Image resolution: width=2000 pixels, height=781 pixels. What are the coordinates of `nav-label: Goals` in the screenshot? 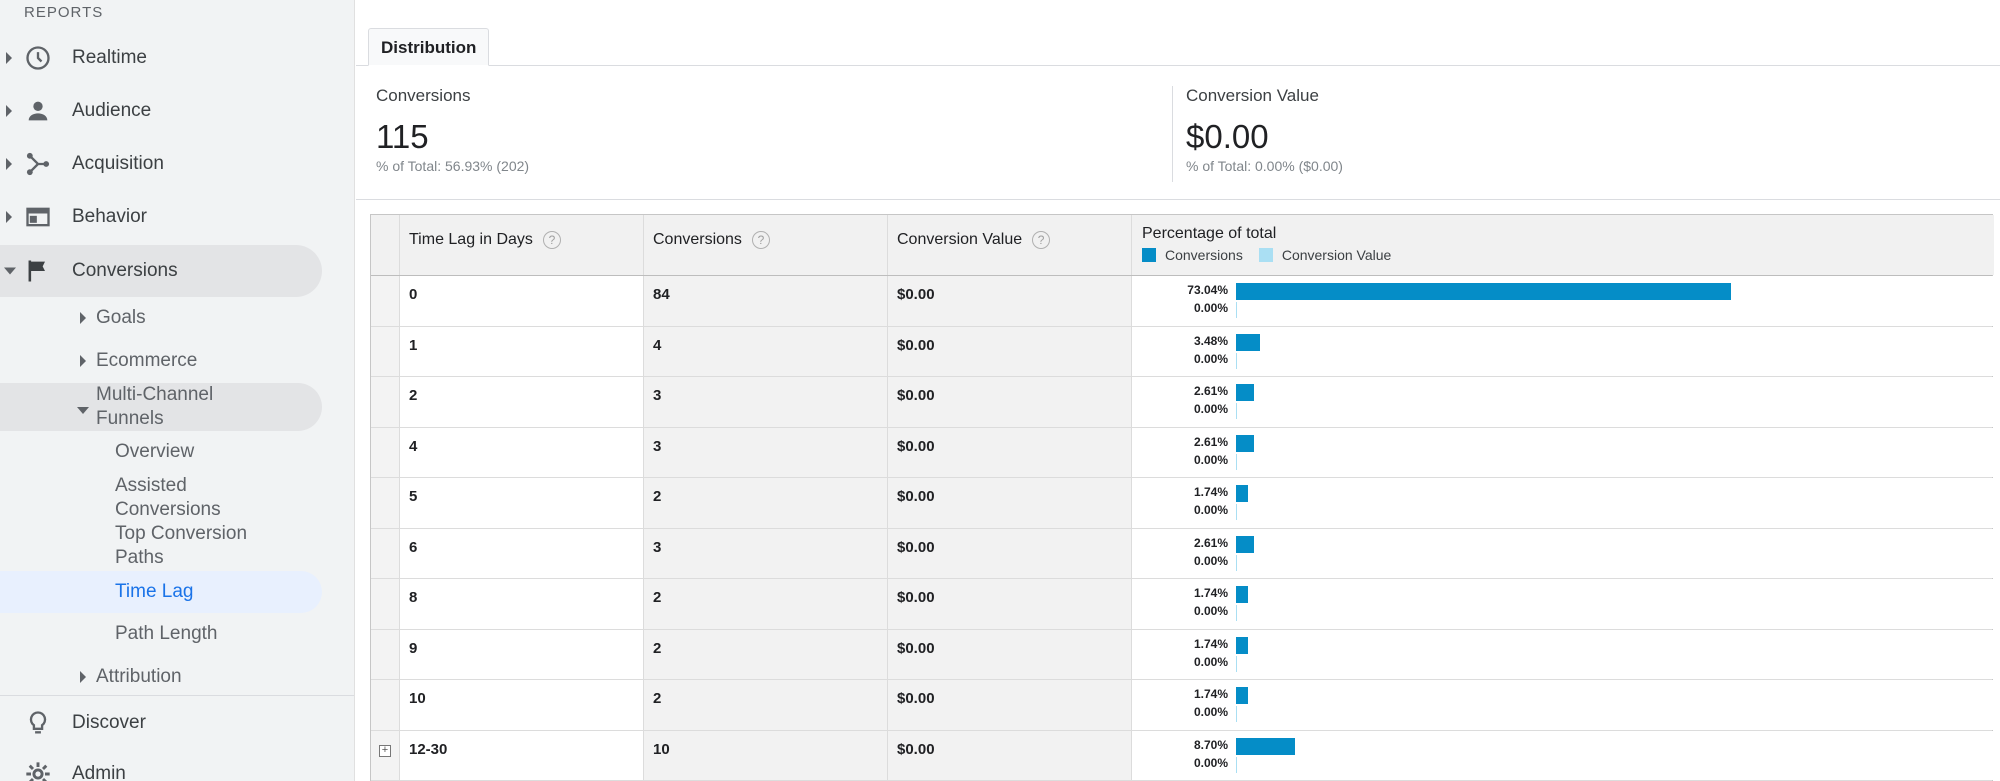 It's located at (121, 317).